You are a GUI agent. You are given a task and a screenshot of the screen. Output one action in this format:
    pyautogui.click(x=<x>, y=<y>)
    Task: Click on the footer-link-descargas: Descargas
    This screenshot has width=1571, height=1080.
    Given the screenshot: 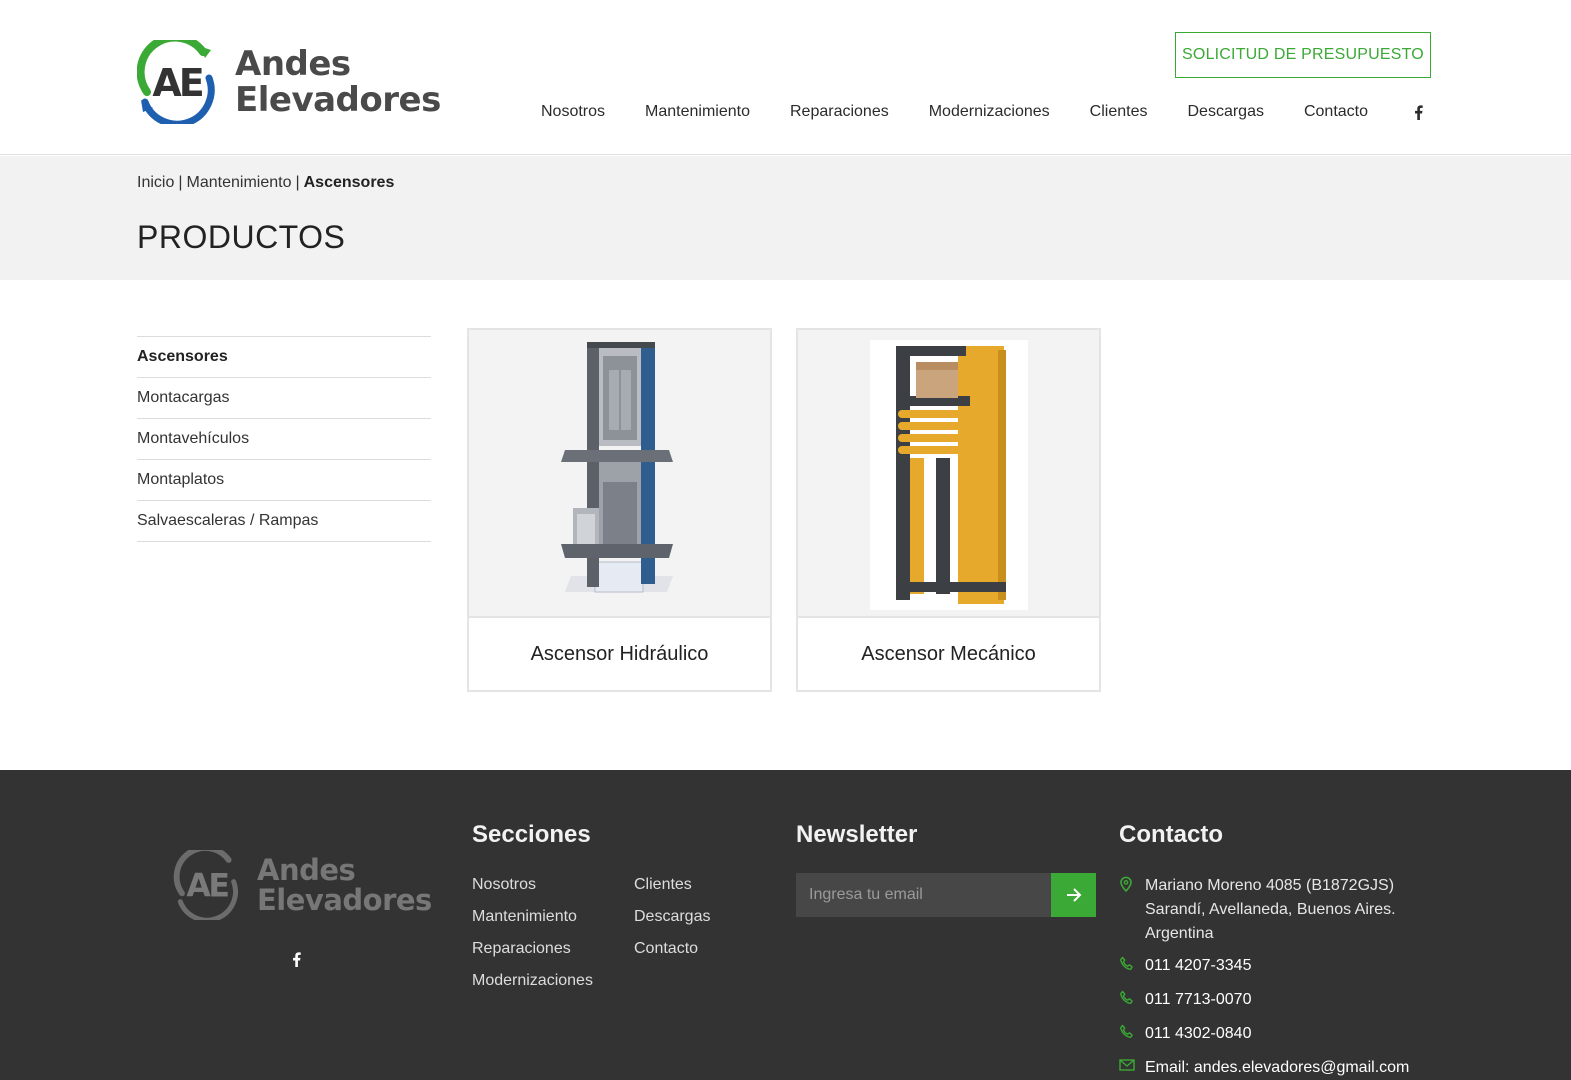 What is the action you would take?
    pyautogui.click(x=672, y=917)
    